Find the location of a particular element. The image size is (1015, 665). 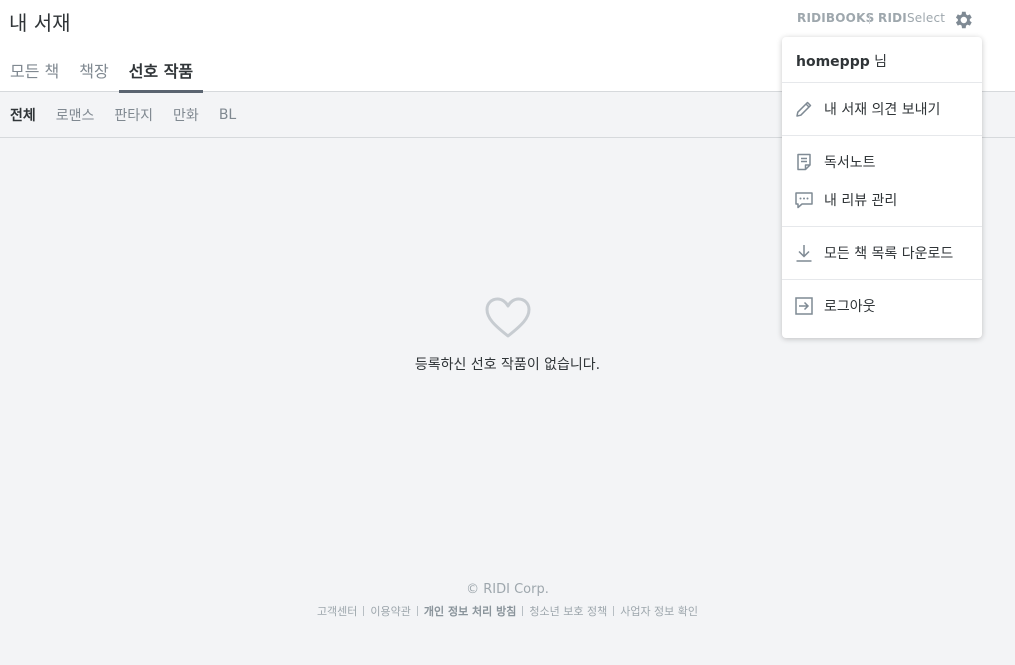

menu-group-feedback: 내 서재 의견 보내기 is located at coordinates (882, 109).